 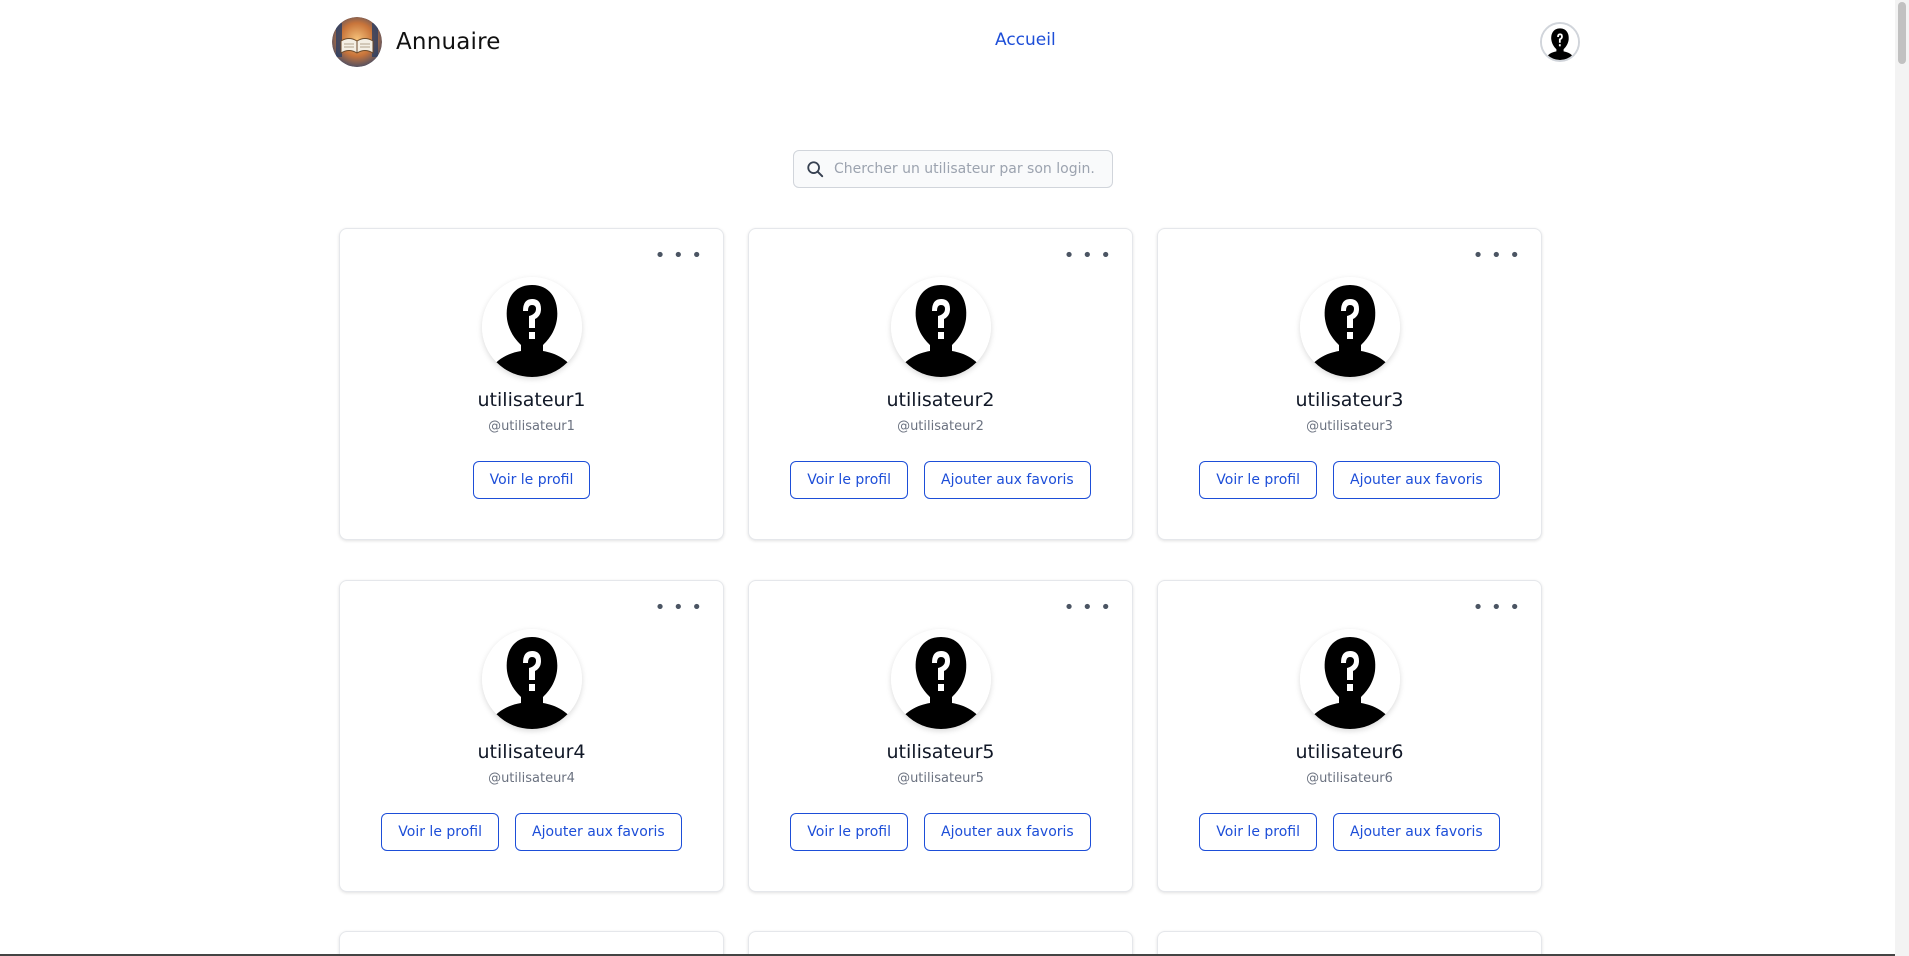 I want to click on user-card-name: utilisateur4, so click(x=531, y=752).